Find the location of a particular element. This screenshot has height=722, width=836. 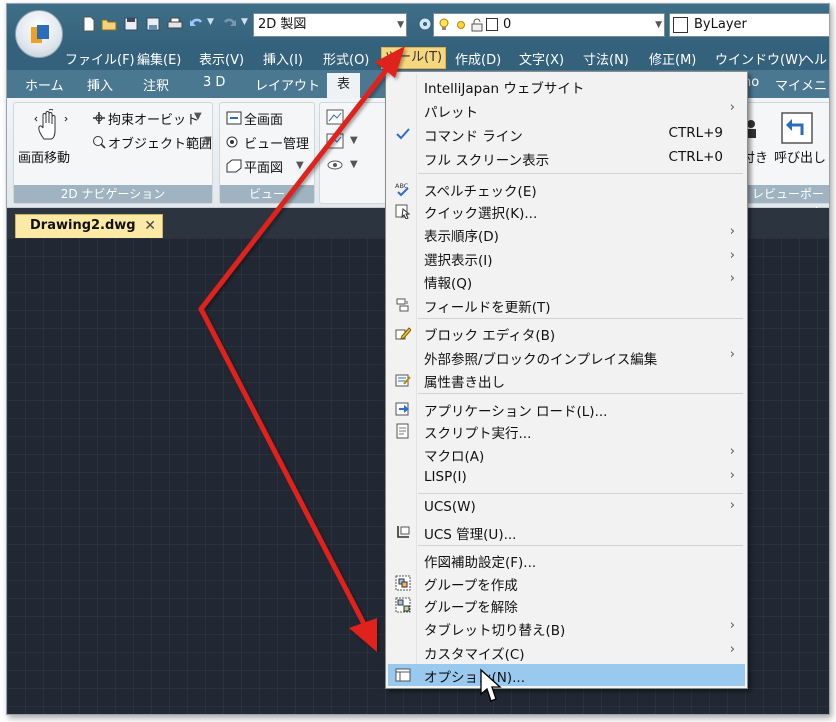

zoom-all-label: 全画面 is located at coordinates (263, 118).